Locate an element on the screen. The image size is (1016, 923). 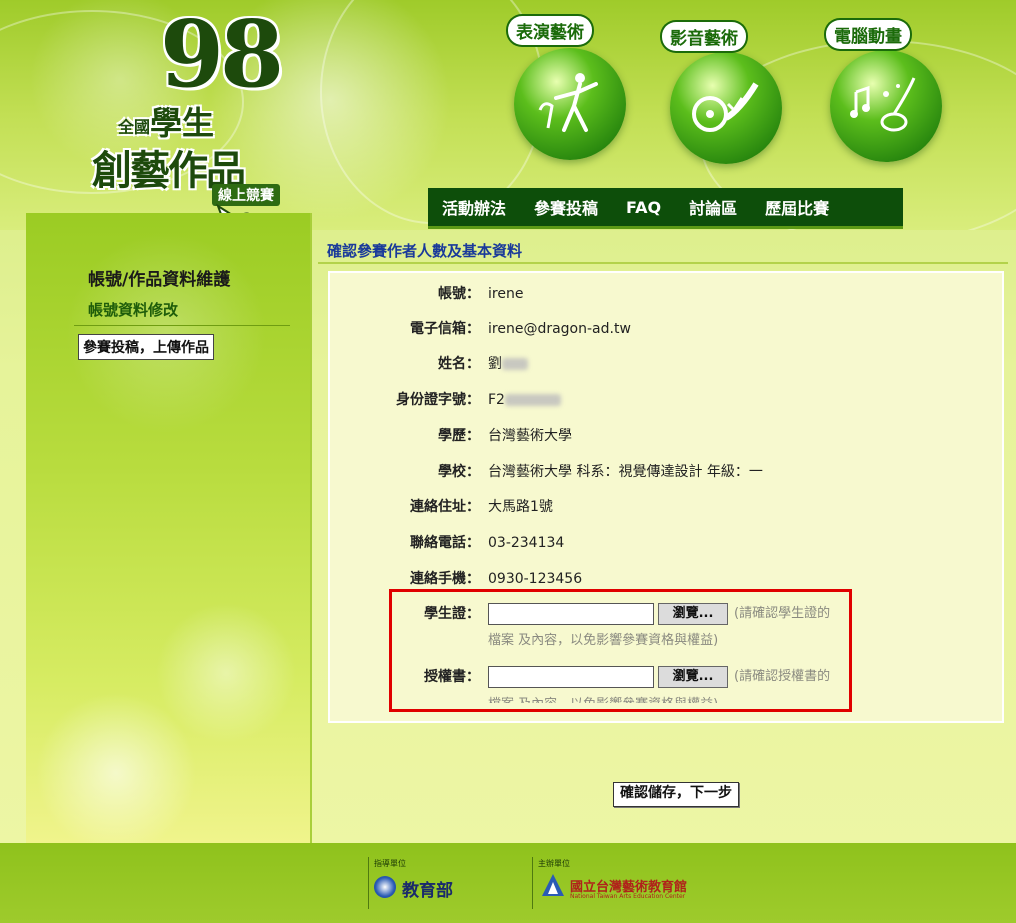
category-computer-animation is located at coordinates (886, 106).